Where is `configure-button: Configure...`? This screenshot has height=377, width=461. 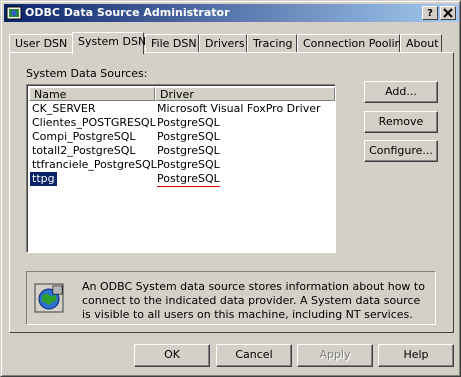
configure-button: Configure... is located at coordinates (401, 151).